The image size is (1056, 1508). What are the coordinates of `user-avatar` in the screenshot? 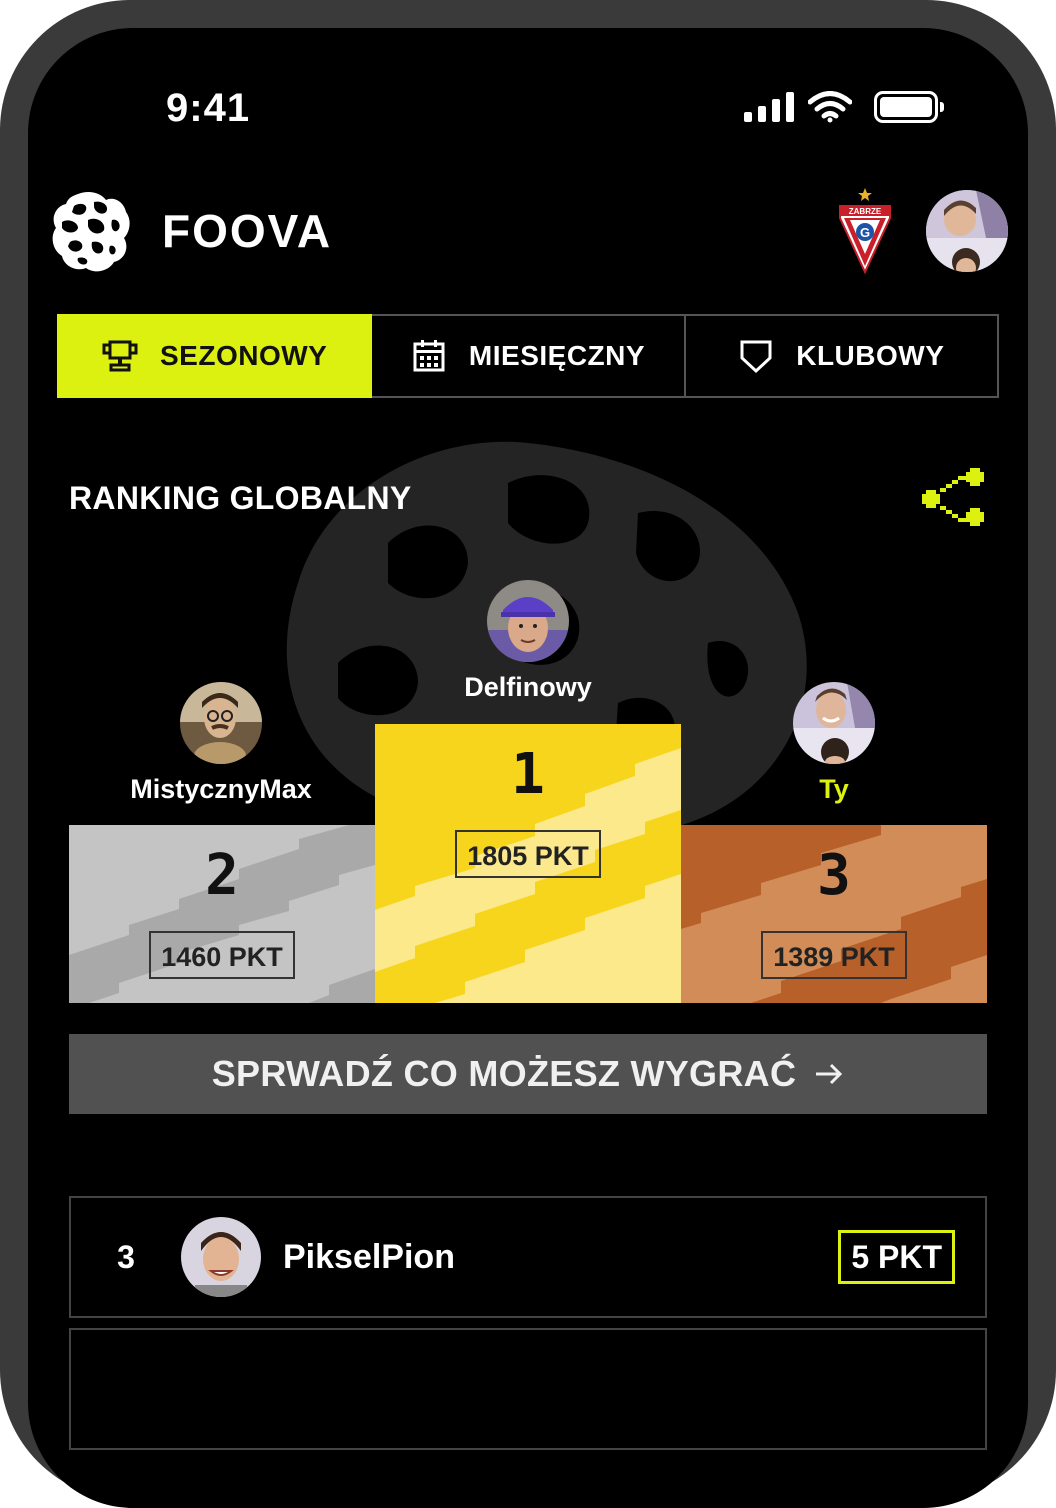 It's located at (967, 231).